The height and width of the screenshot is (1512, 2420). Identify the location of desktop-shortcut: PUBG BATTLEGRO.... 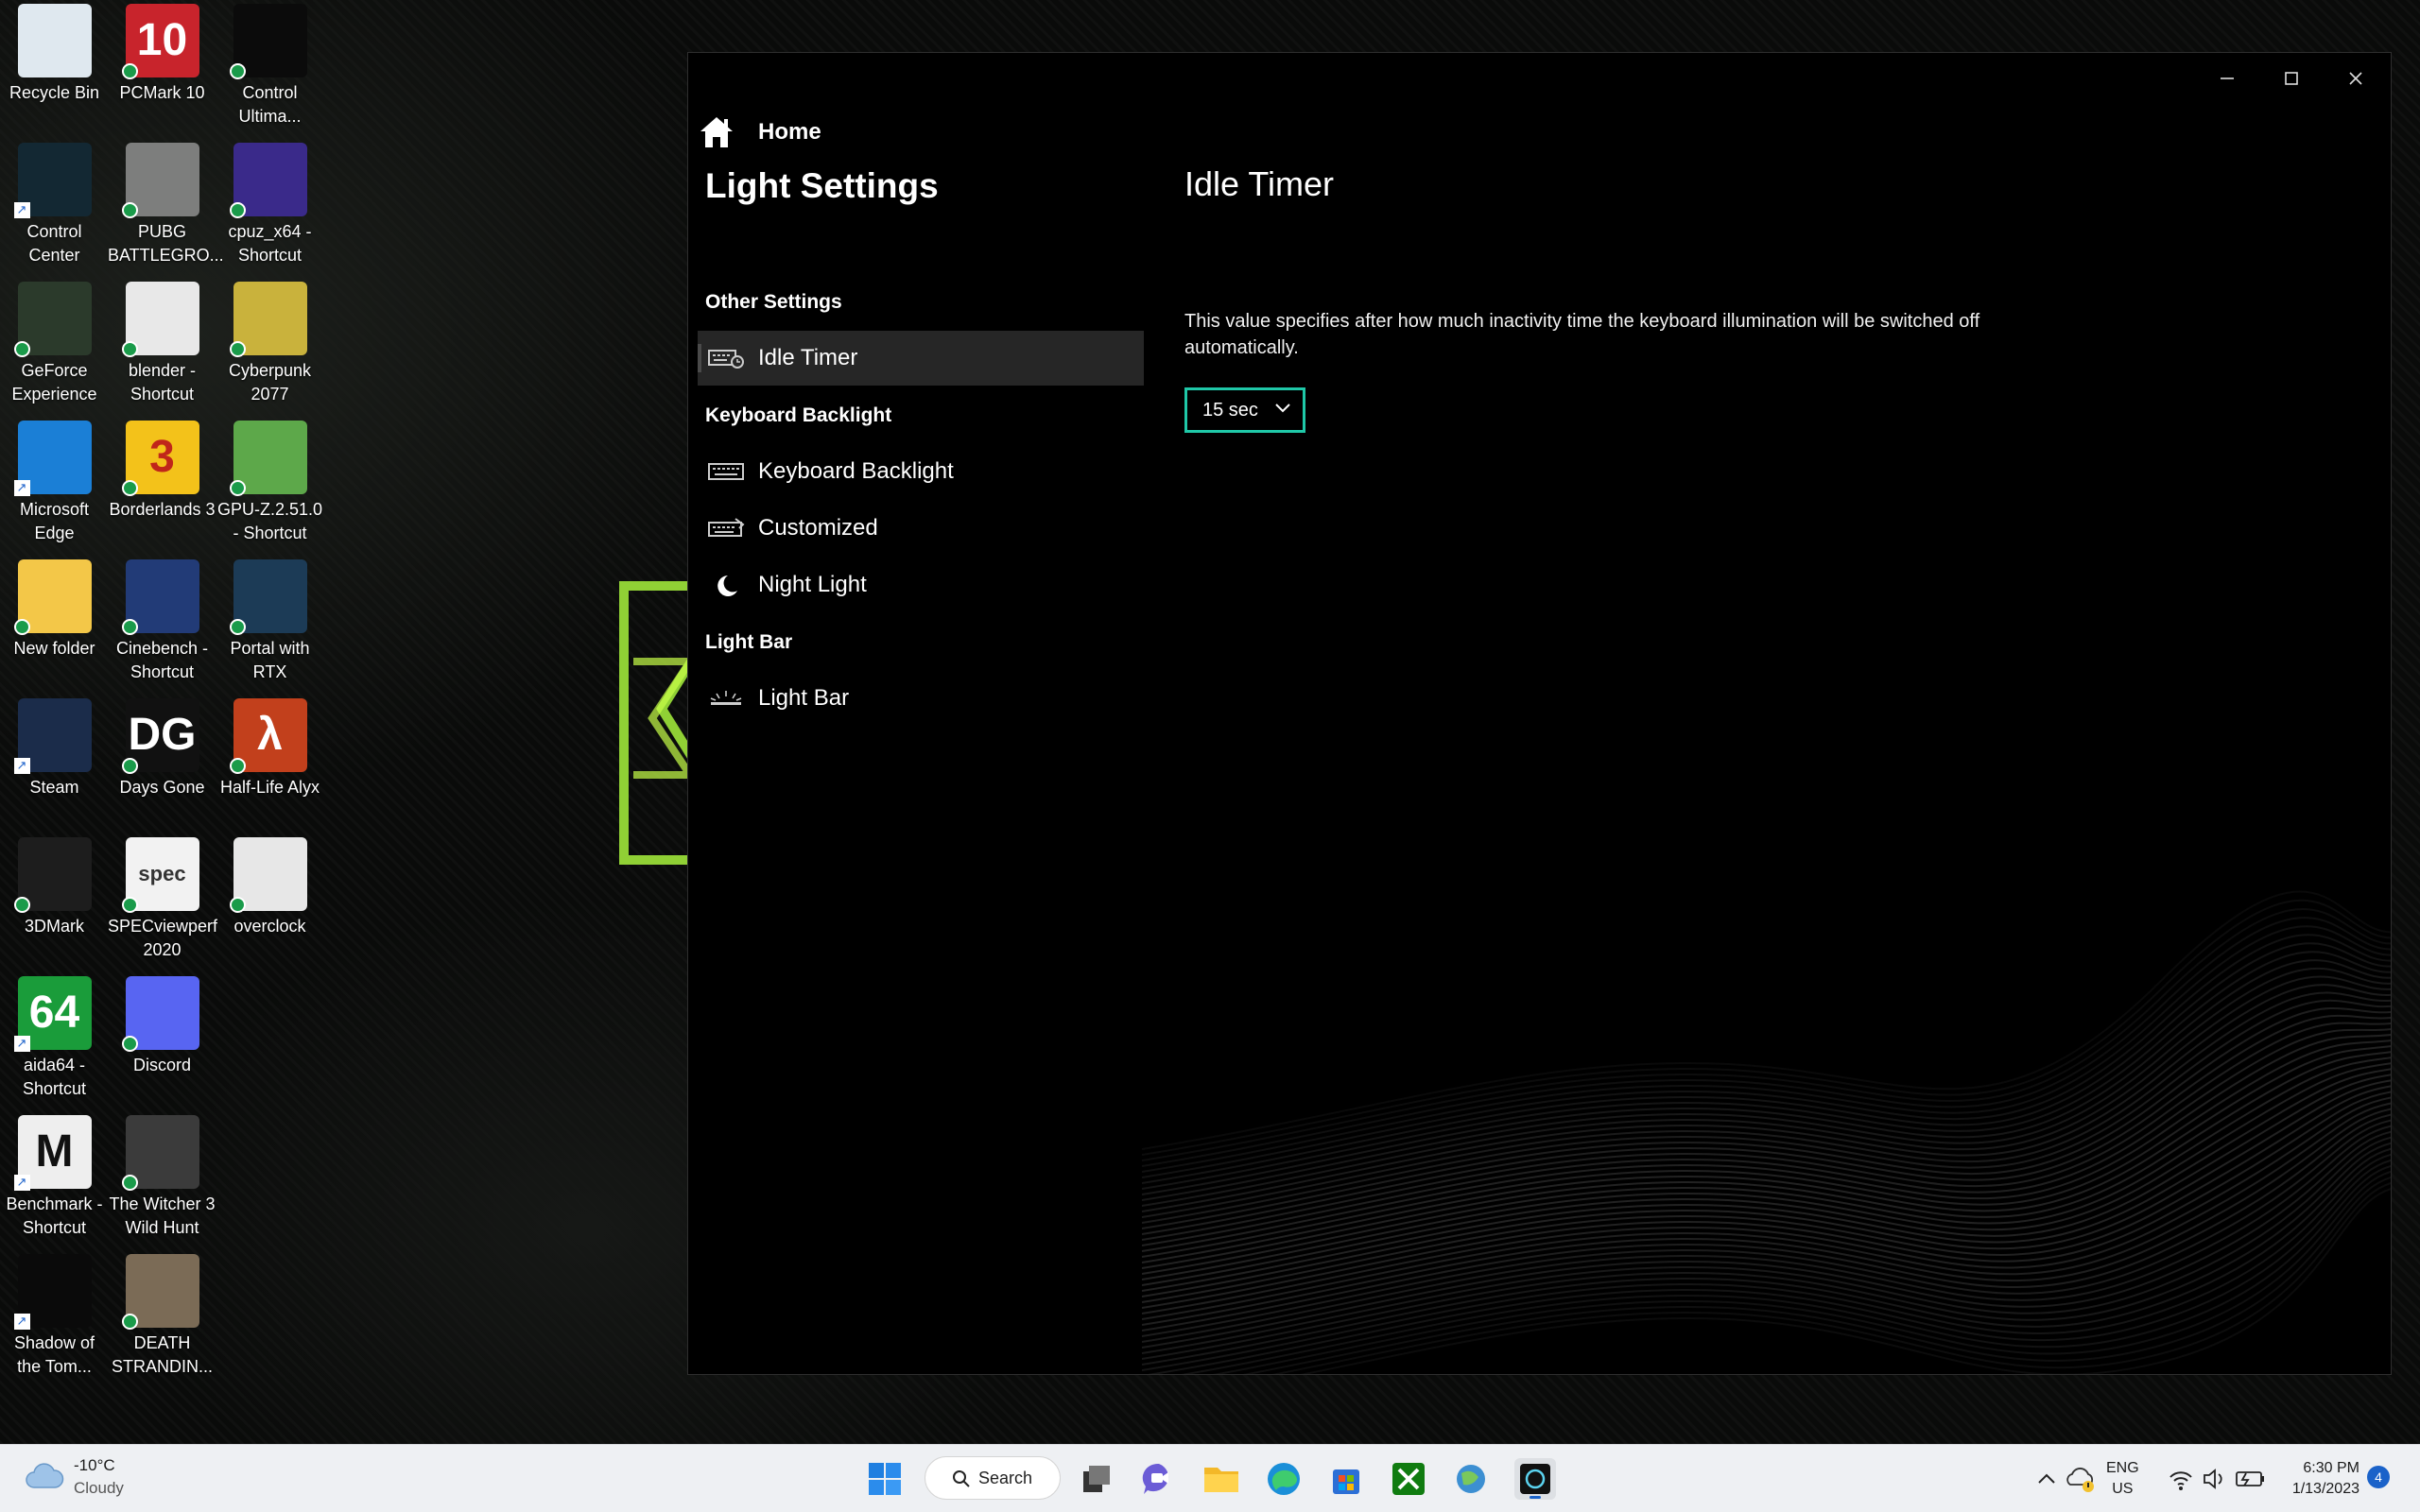
(166, 203).